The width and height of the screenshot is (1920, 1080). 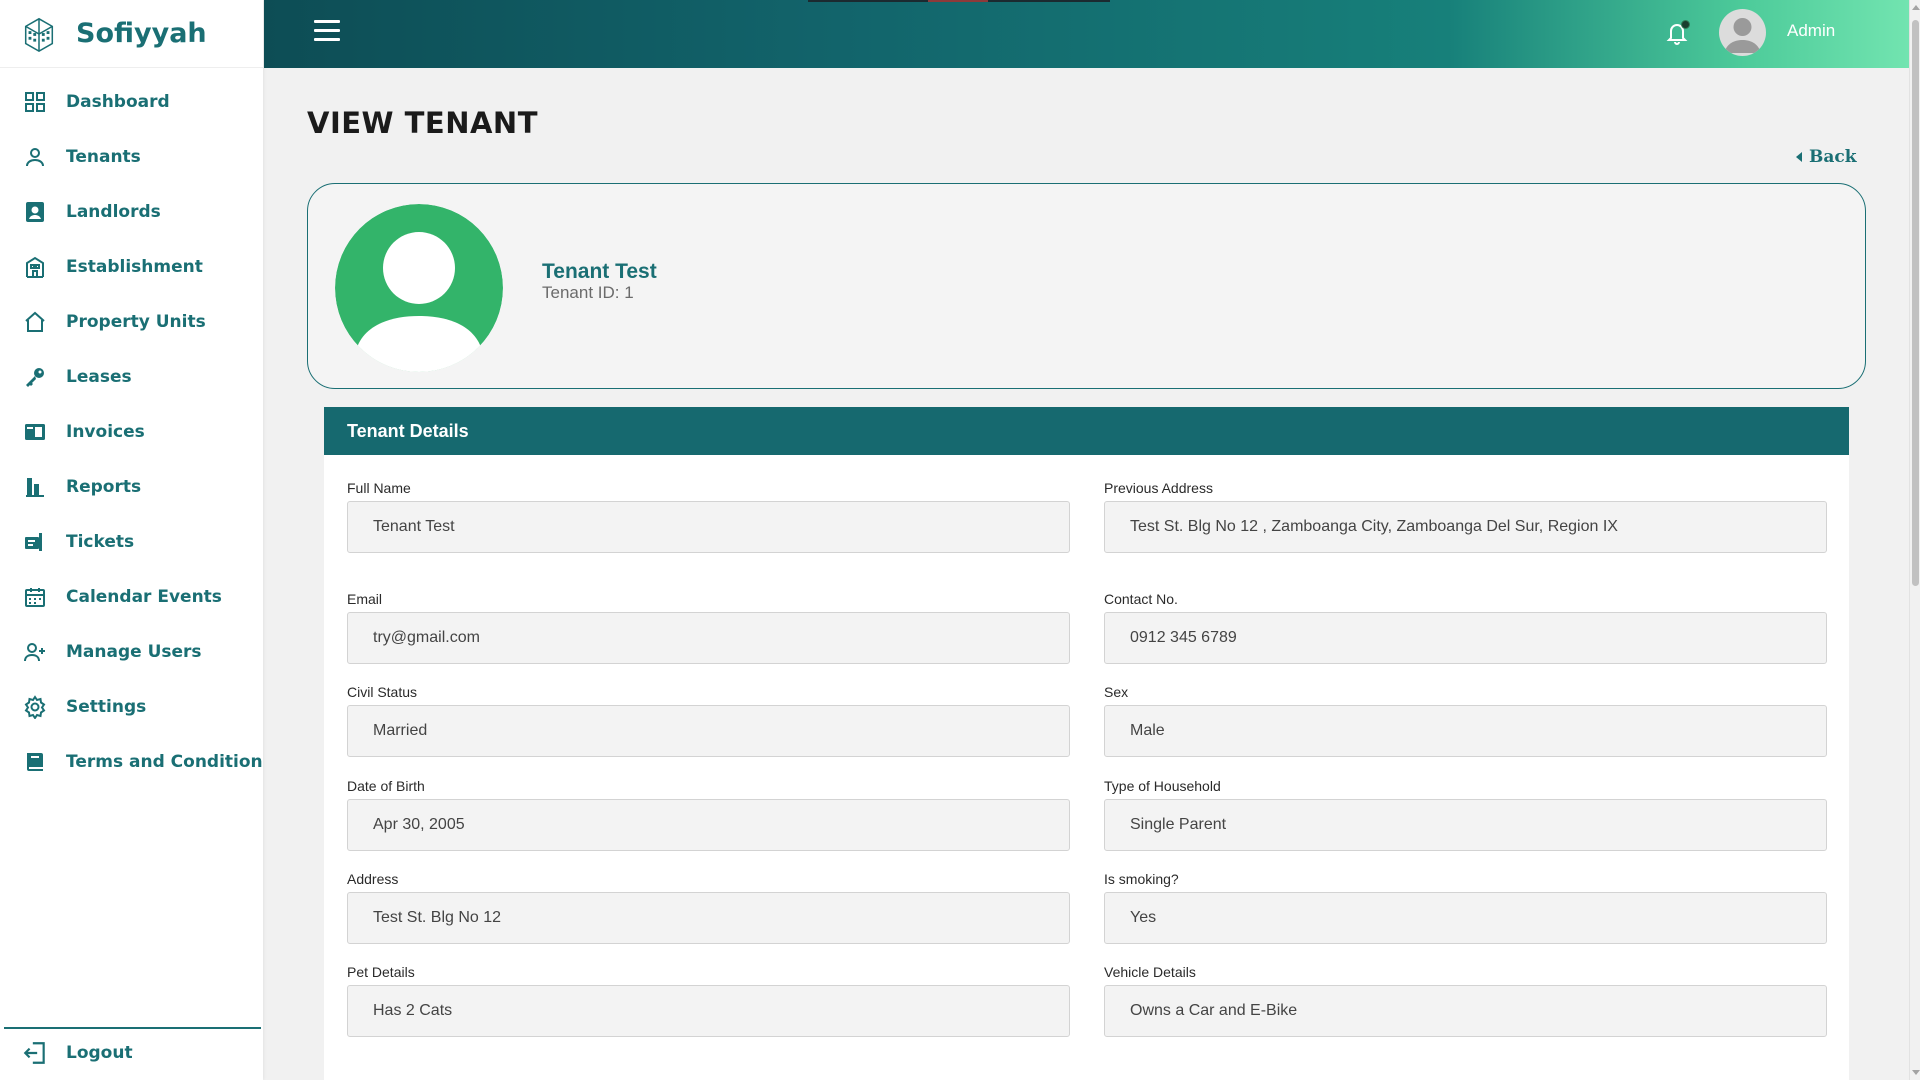 I want to click on sidebar-item-label: Establishment, so click(x=134, y=266).